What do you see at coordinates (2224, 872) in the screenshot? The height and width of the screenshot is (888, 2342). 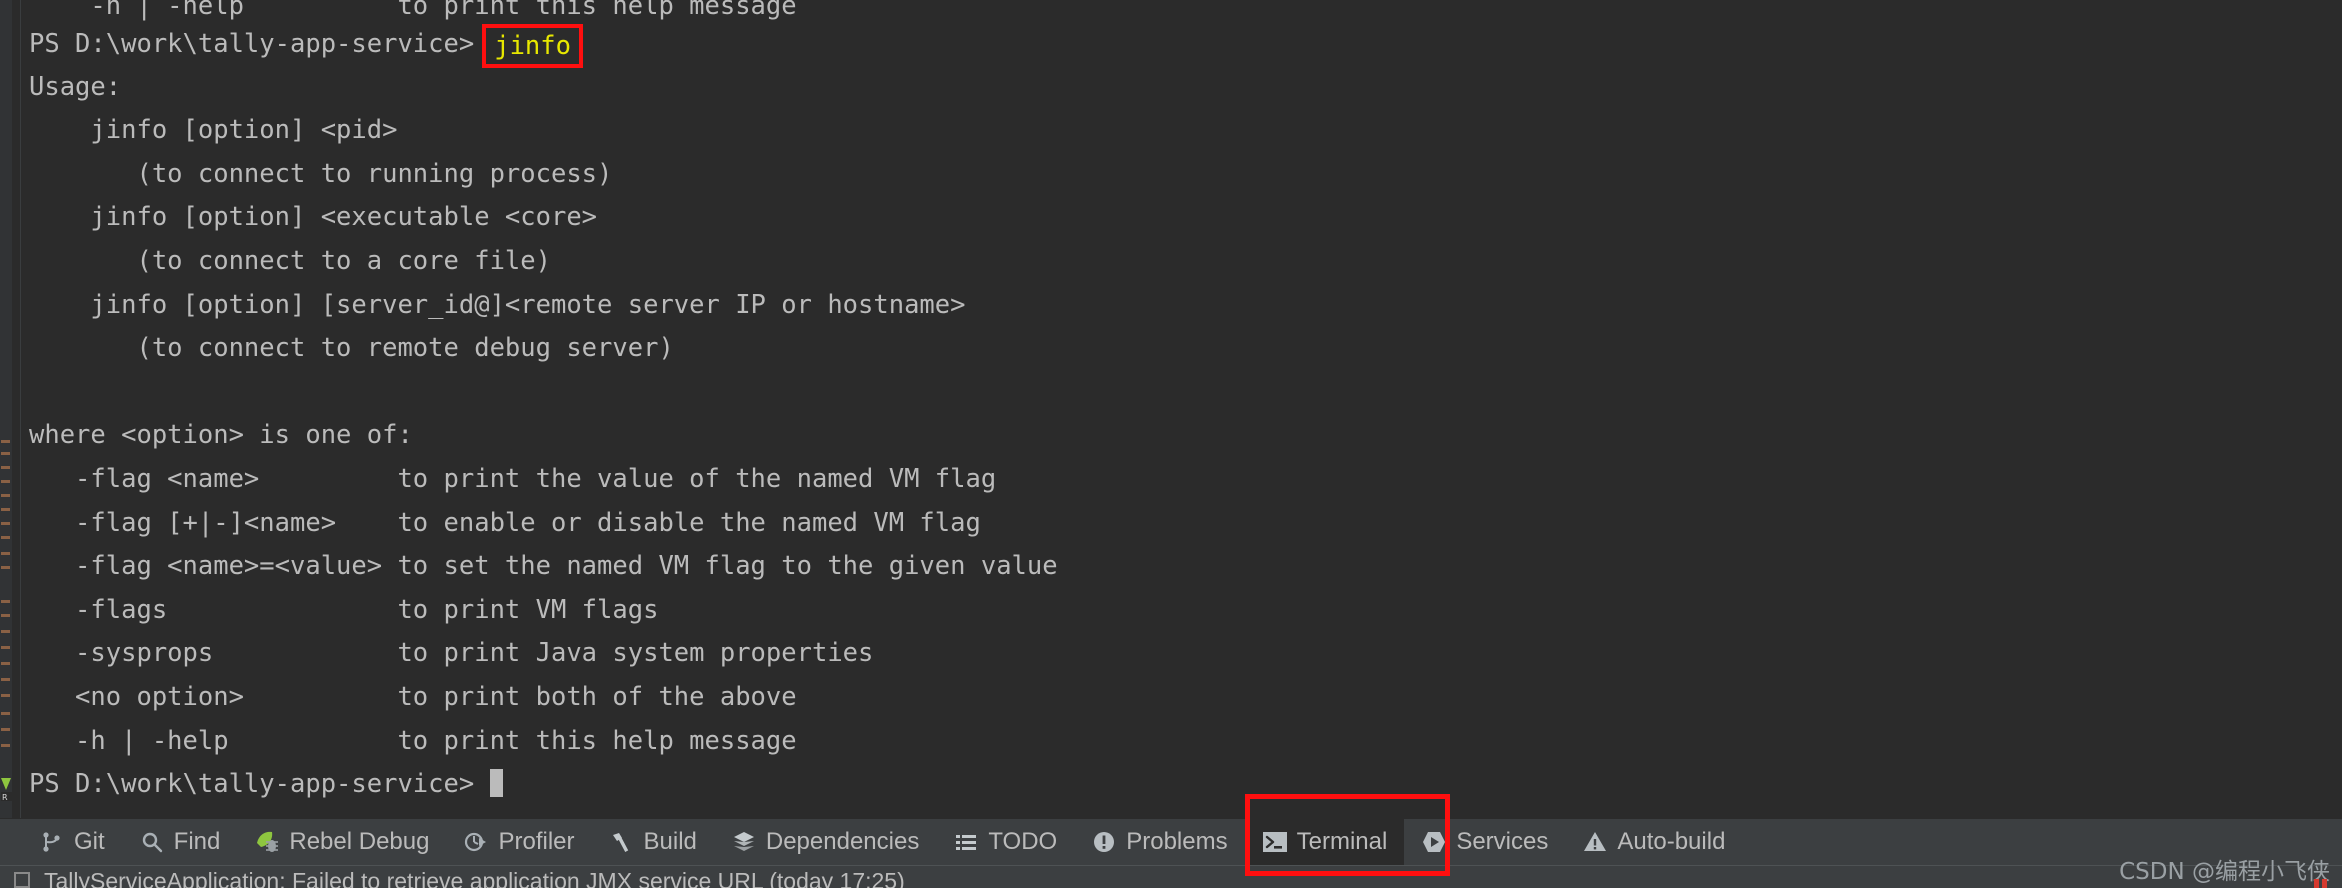 I see `watermark: CSDN @编程小飞侠` at bounding box center [2224, 872].